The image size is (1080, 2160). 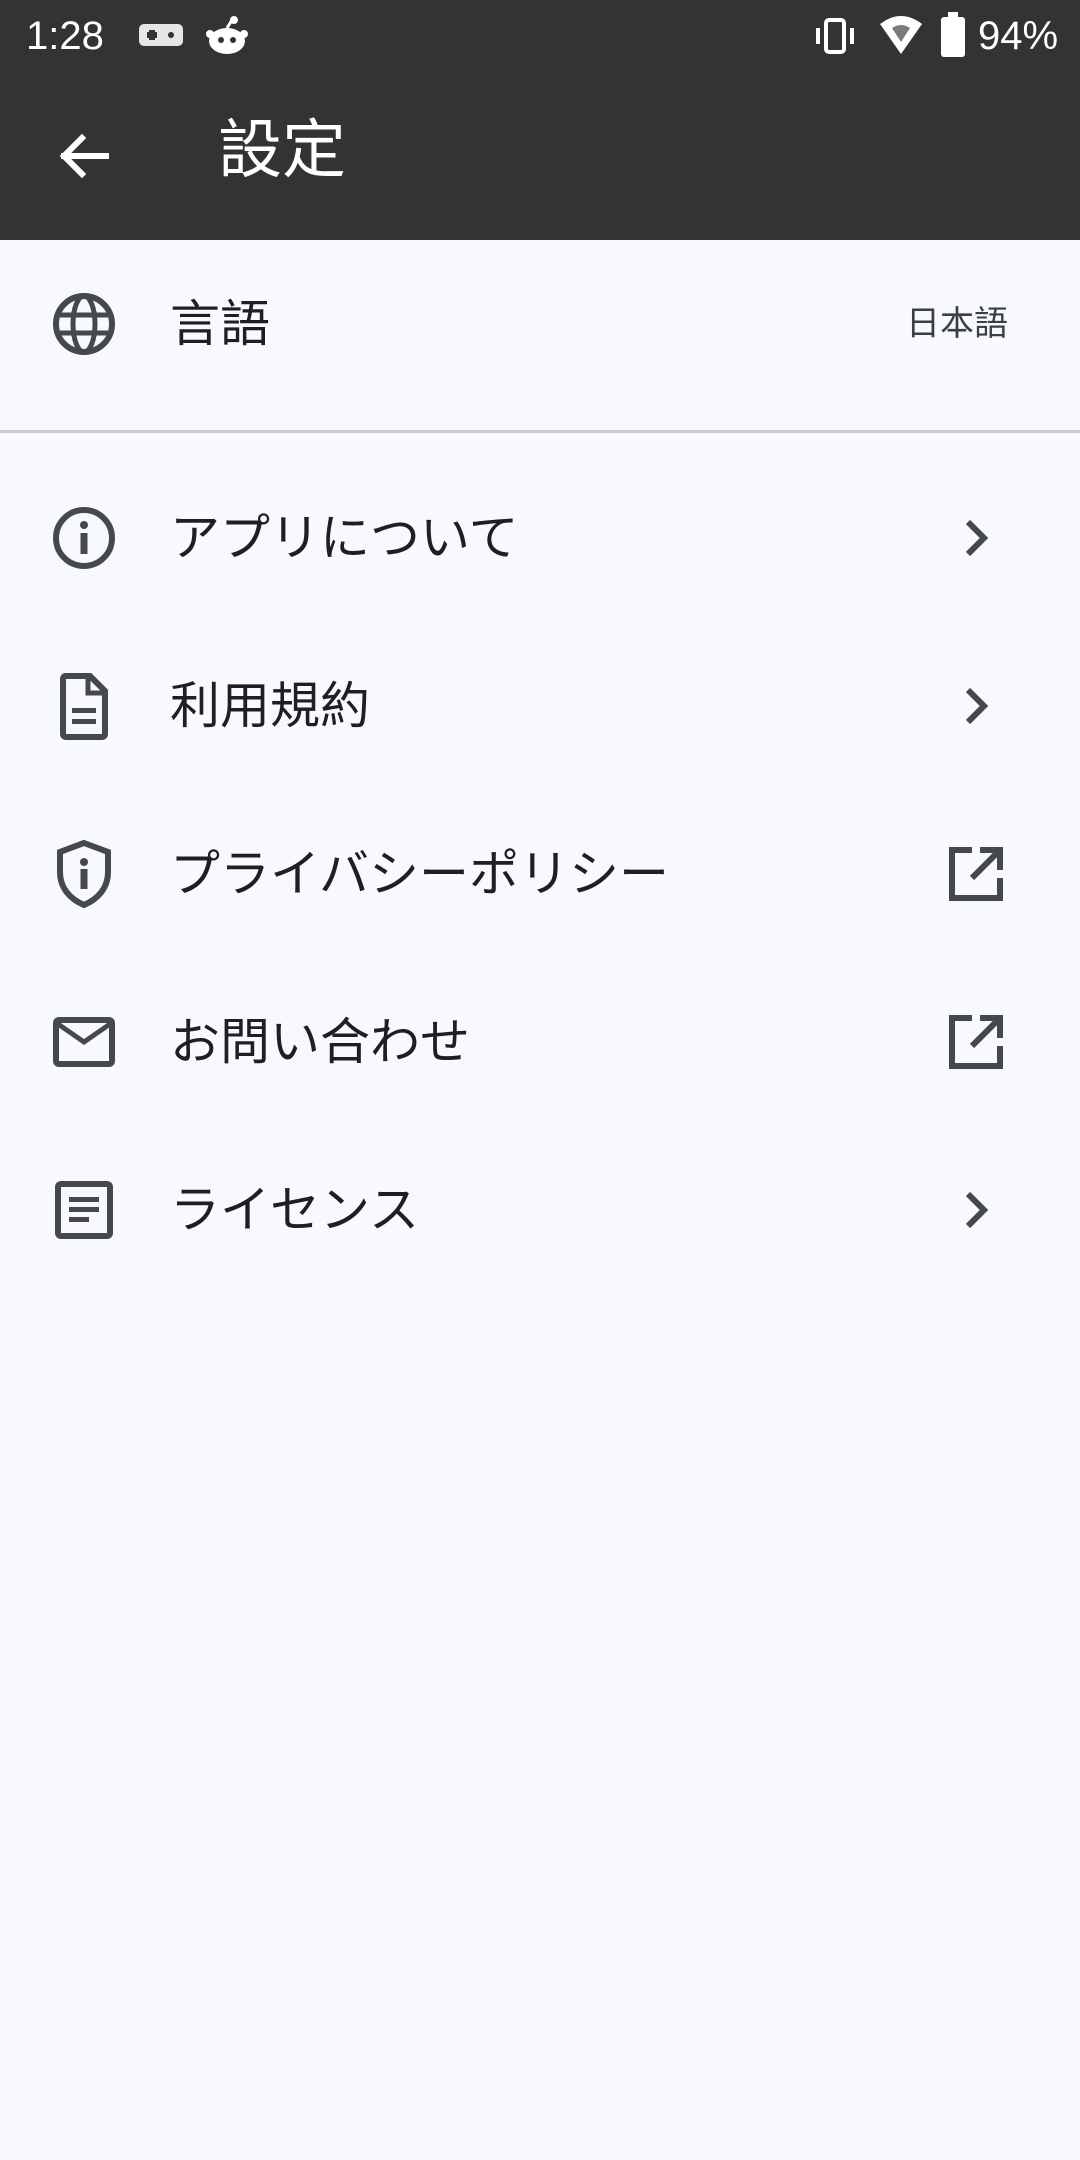 What do you see at coordinates (540, 538) in the screenshot?
I see `setting-row-about: アプリについて` at bounding box center [540, 538].